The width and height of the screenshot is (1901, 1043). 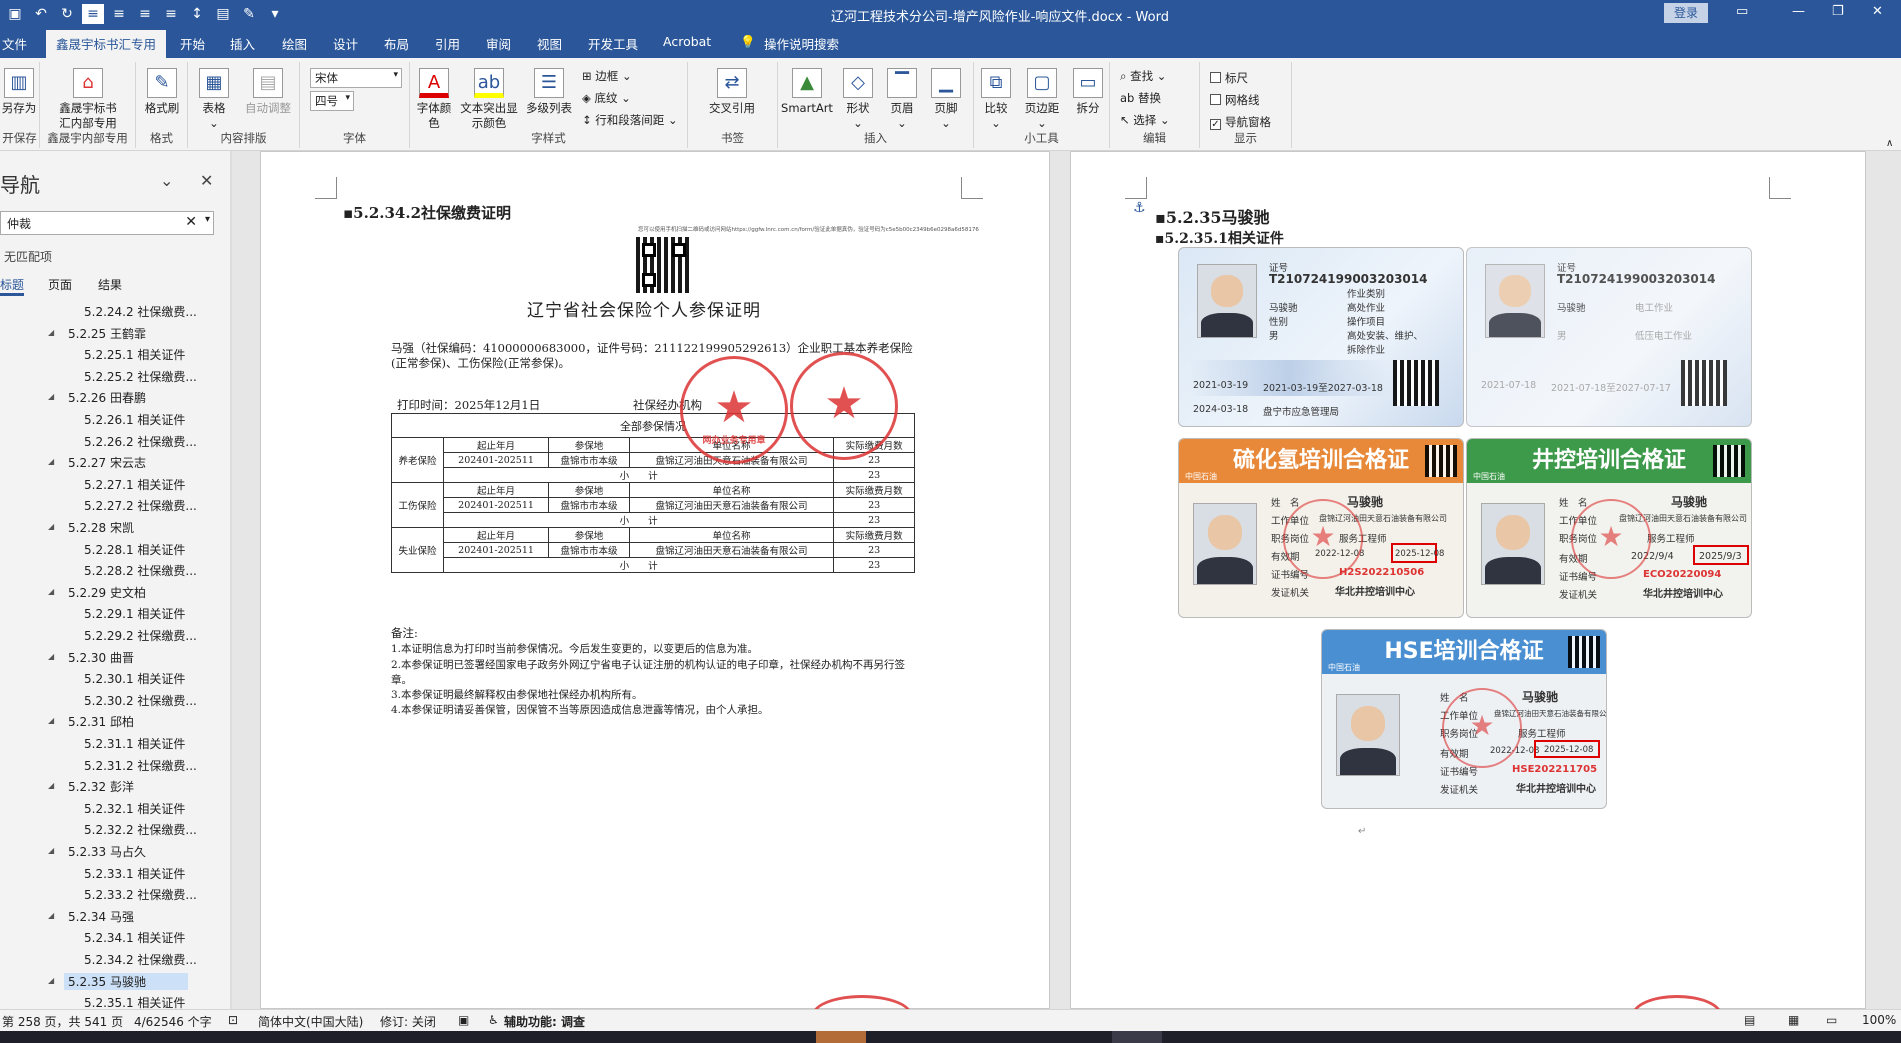 I want to click on proofing-icon: ⊡, so click(x=233, y=1020).